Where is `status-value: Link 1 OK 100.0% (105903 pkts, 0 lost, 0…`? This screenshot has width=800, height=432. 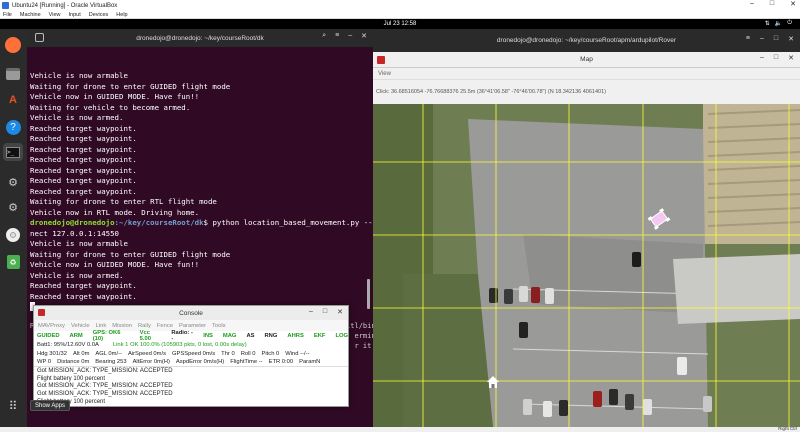 status-value: Link 1 OK 100.0% (105903 pkts, 0 lost, 0… is located at coordinates (179, 344).